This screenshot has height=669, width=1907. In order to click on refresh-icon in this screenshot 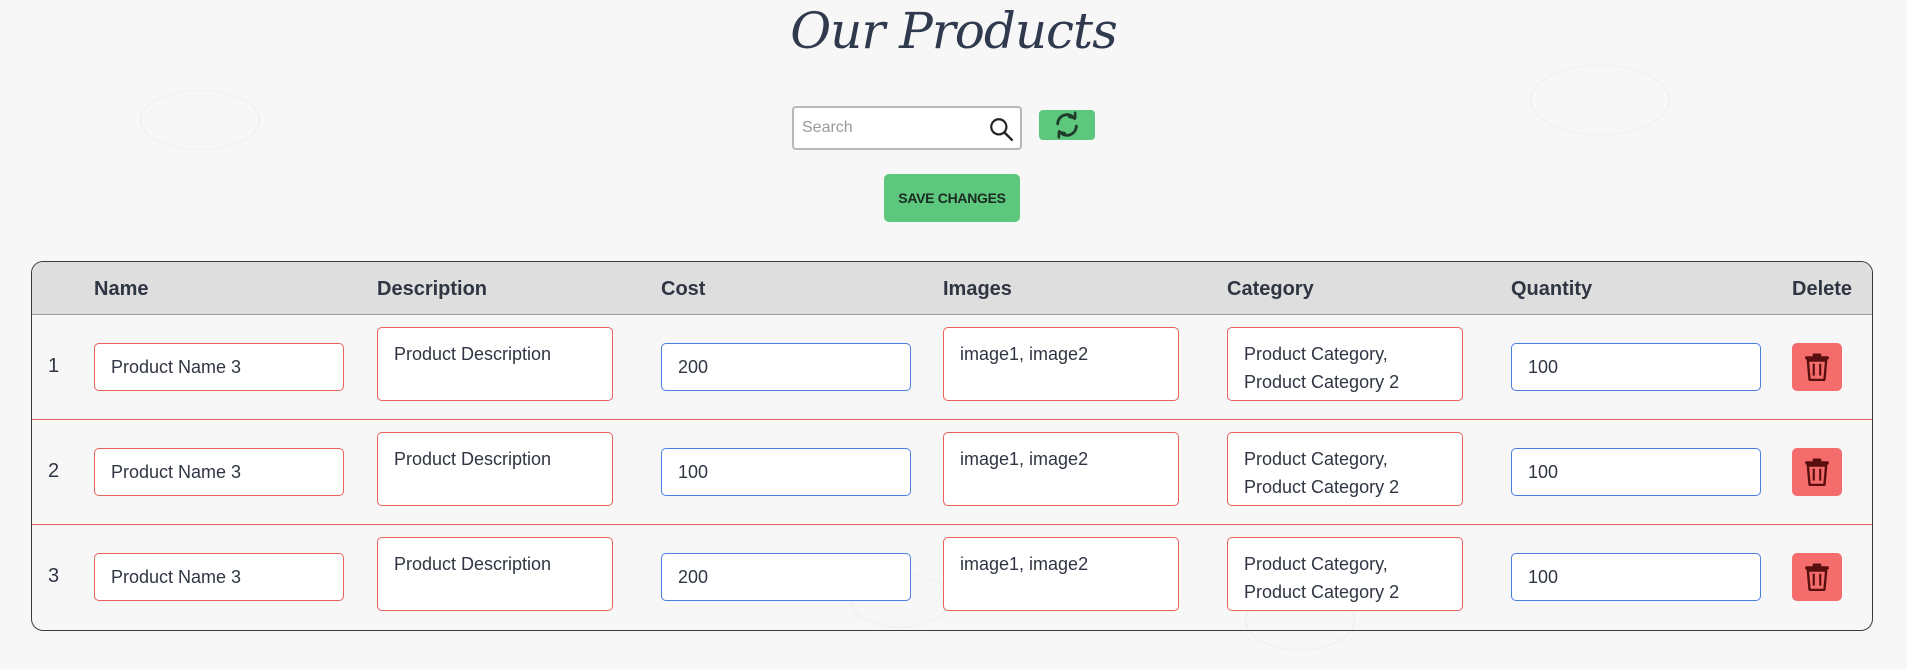, I will do `click(1067, 125)`.